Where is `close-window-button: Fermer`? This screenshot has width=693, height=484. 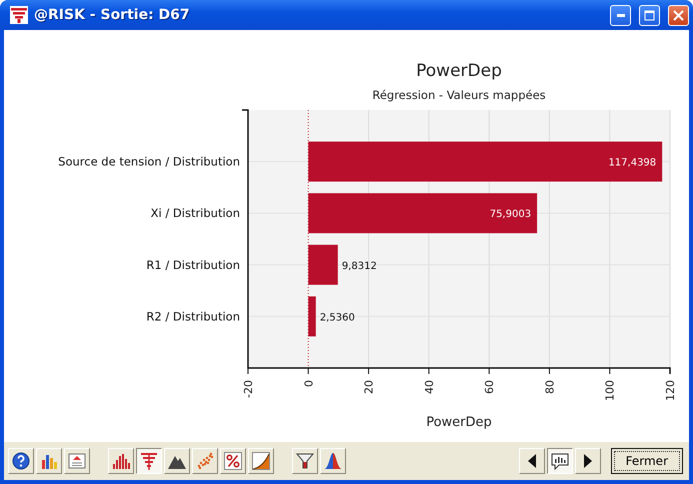
close-window-button: Fermer is located at coordinates (646, 461).